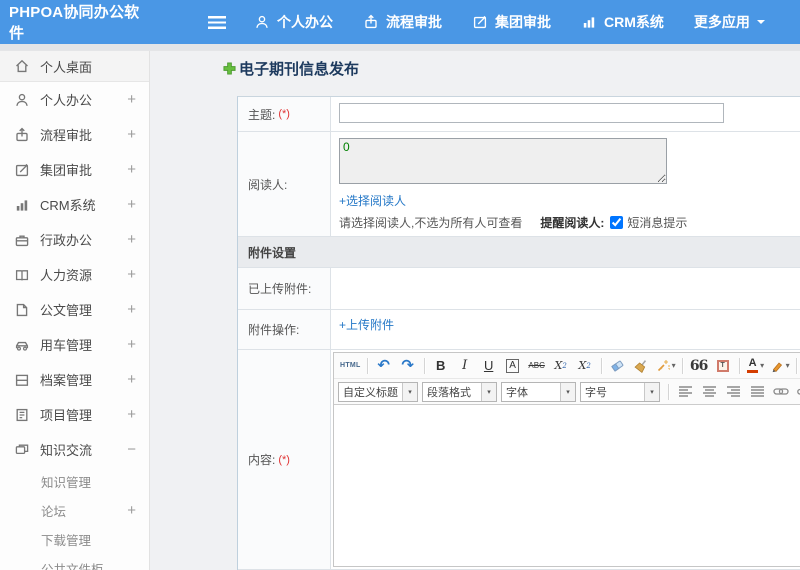 The width and height of the screenshot is (800, 570). I want to click on flow-icon, so click(22, 135).